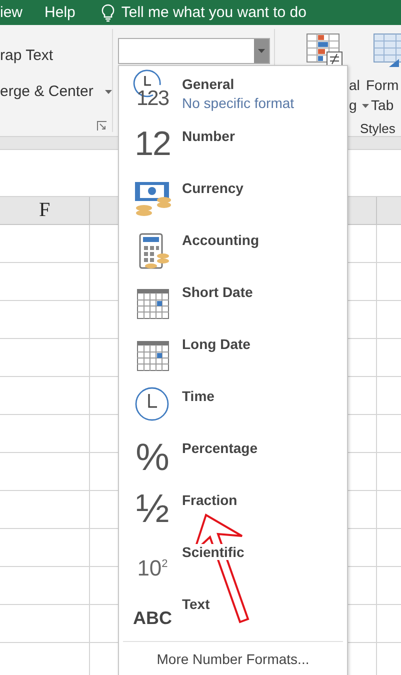 This screenshot has width=401, height=675. I want to click on lightbulb-icon, so click(108, 13).